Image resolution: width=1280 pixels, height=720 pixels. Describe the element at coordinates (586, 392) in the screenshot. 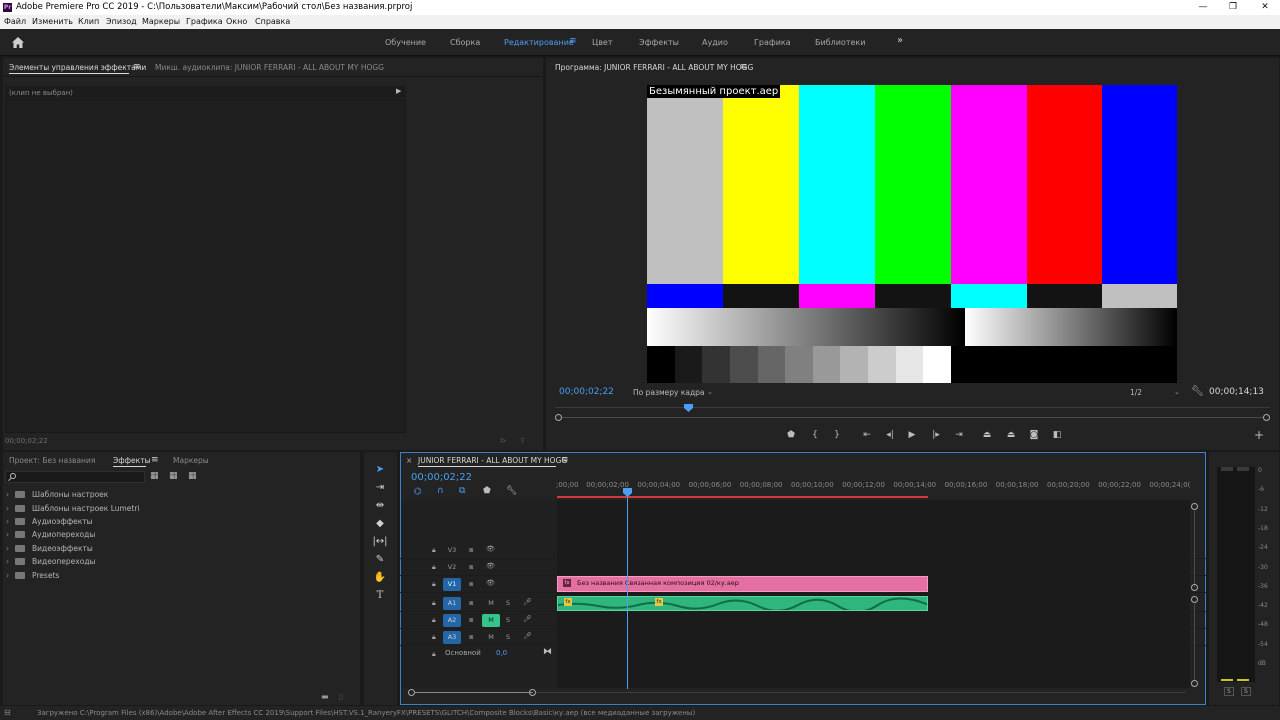

I see `program-current-timecode: 00;00;02;22` at that location.